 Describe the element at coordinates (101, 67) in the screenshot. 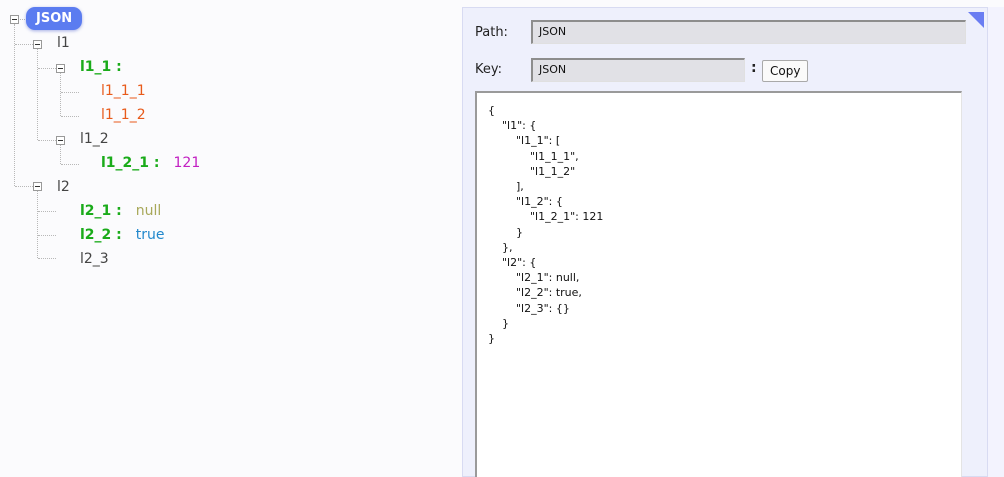

I see `tree-node-l1-1: l1_1 :` at that location.